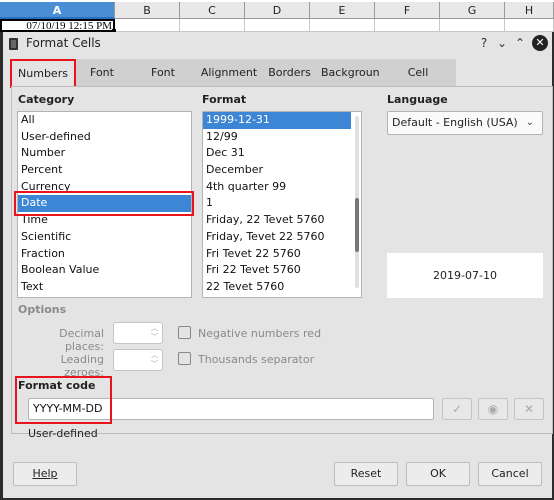  I want to click on help-button: Help, so click(45, 474).